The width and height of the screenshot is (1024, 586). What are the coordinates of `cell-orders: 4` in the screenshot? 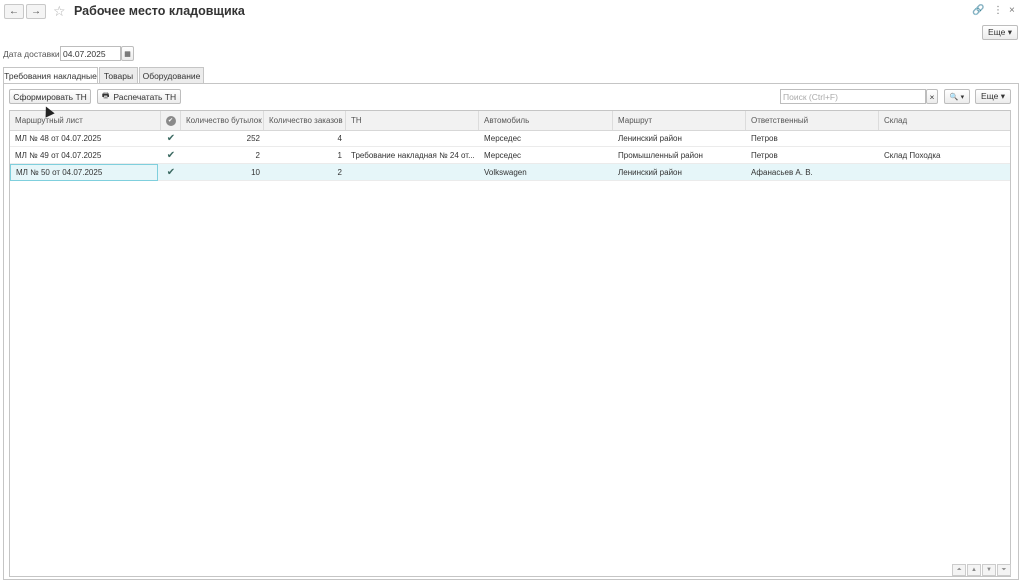 It's located at (339, 138).